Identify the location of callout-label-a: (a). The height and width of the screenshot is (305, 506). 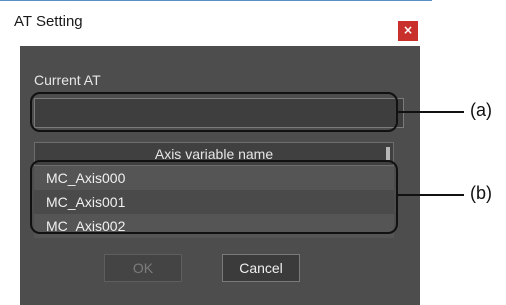
(481, 110).